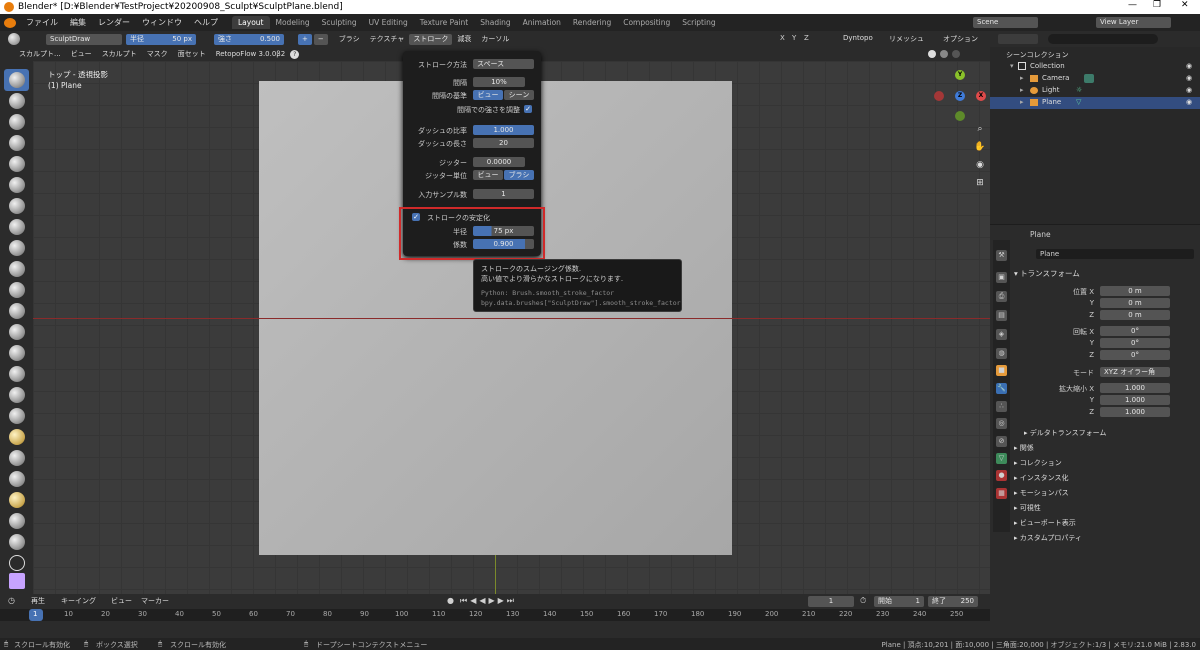 The image size is (1200, 650). I want to click on close-button: ✕, so click(1185, 5).